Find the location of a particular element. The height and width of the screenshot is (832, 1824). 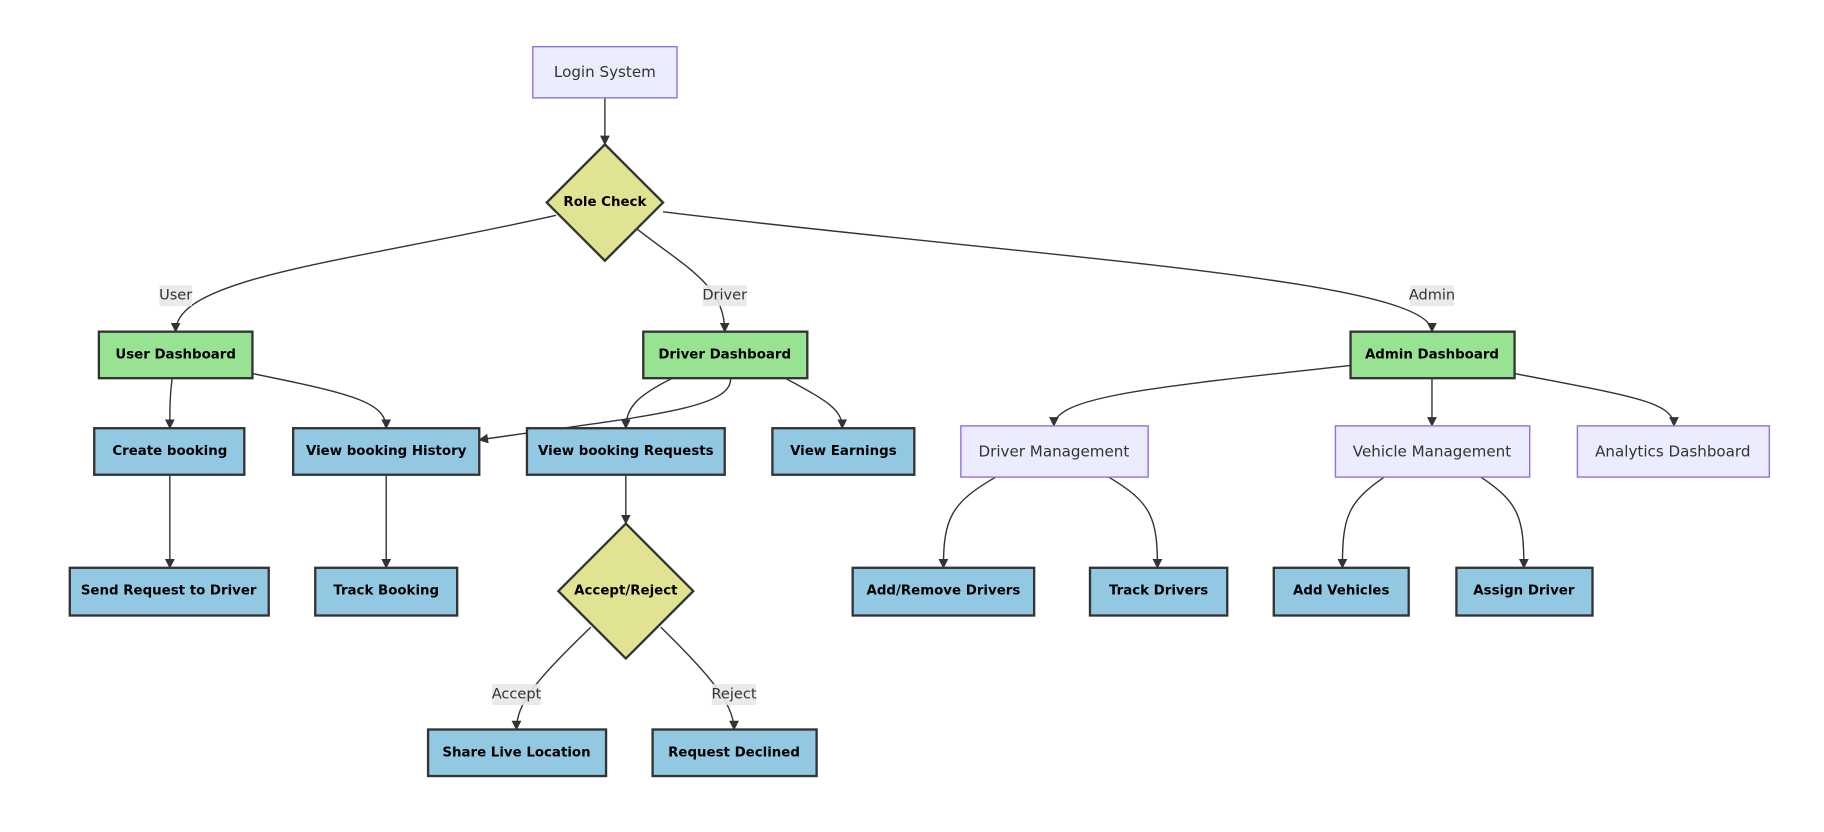

node-label: Accept/Reject is located at coordinates (626, 591).